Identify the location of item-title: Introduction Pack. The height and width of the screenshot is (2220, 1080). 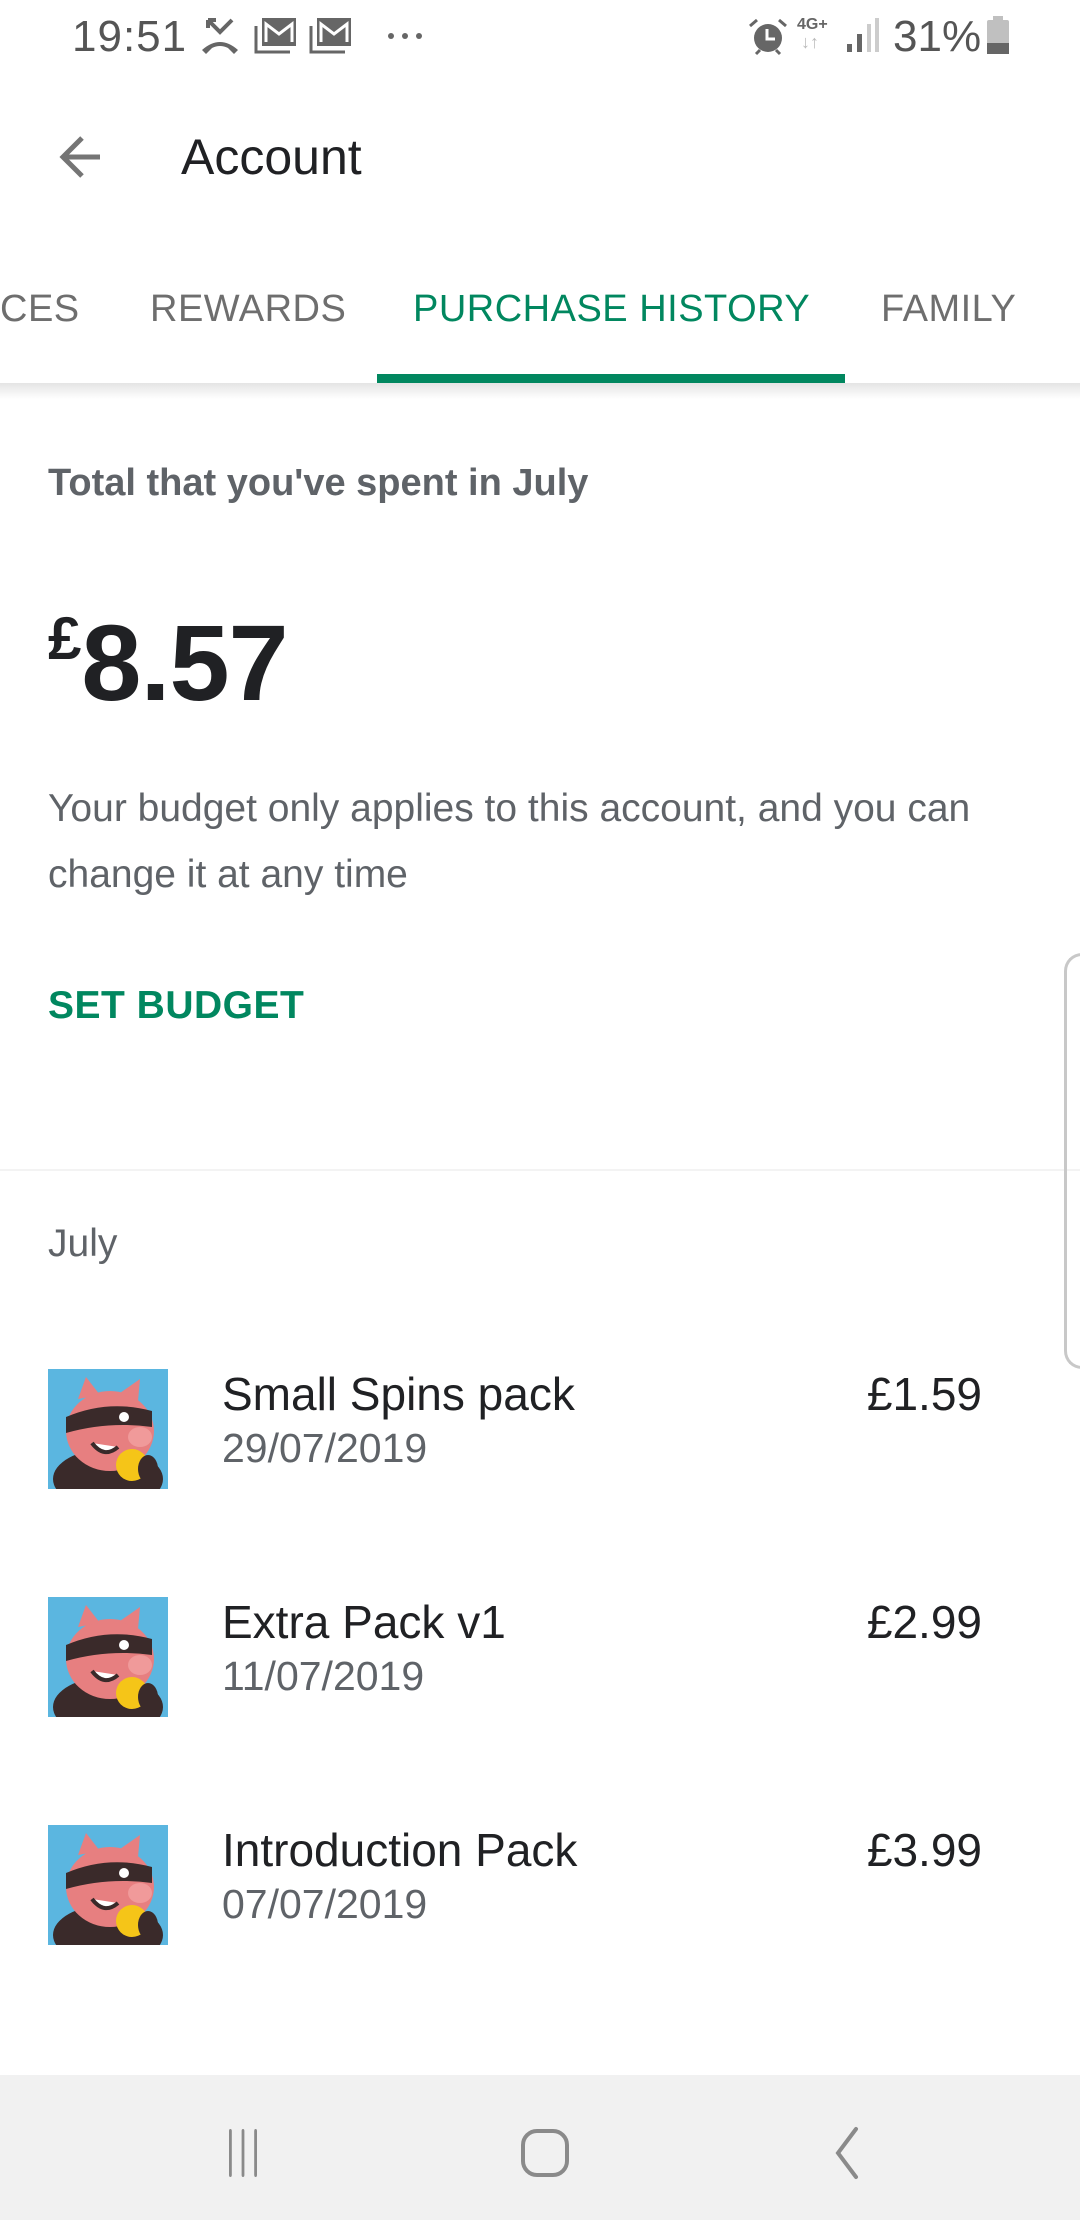
(400, 1850).